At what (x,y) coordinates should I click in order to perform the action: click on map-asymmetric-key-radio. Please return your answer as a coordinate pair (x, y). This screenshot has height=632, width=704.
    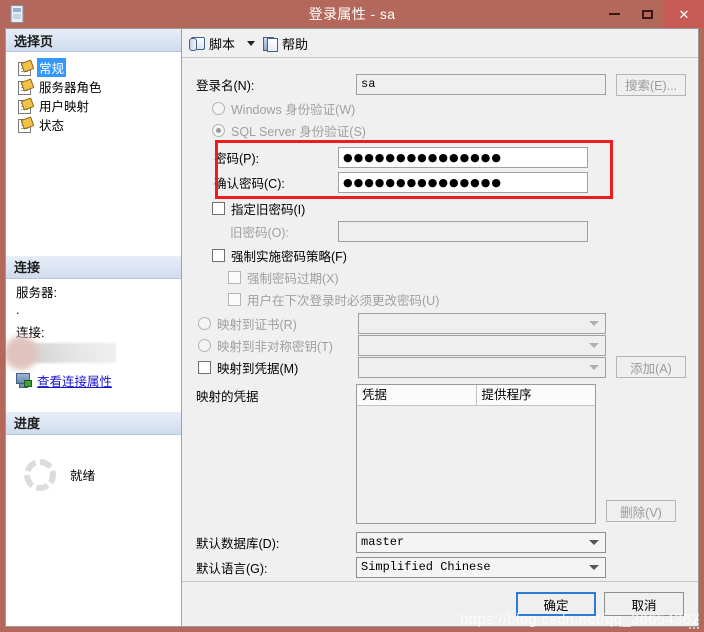
    Looking at the image, I should click on (204, 345).